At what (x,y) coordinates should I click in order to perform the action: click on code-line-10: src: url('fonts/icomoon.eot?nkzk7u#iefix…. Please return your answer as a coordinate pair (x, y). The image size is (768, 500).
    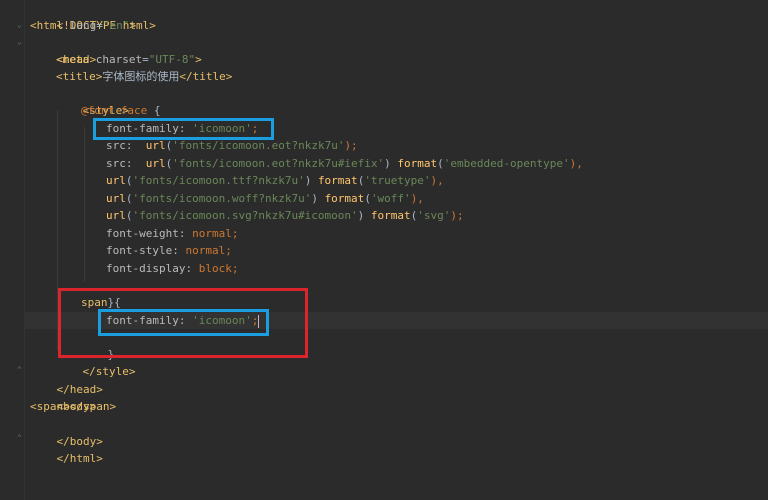
    Looking at the image, I should click on (344, 163).